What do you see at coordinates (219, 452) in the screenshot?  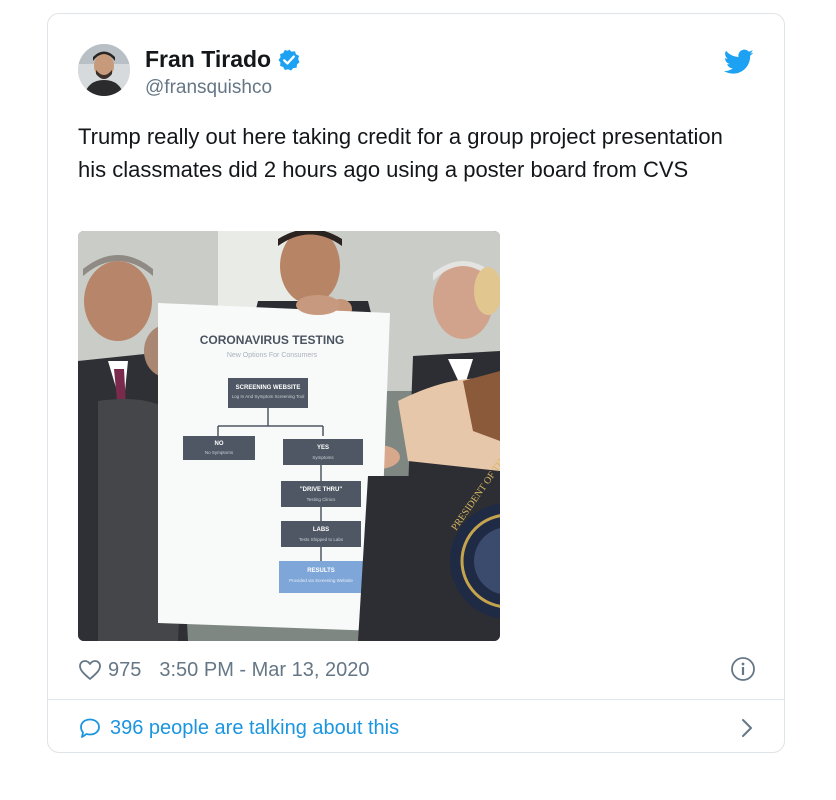 I see `box-no-sub: No Symptoms` at bounding box center [219, 452].